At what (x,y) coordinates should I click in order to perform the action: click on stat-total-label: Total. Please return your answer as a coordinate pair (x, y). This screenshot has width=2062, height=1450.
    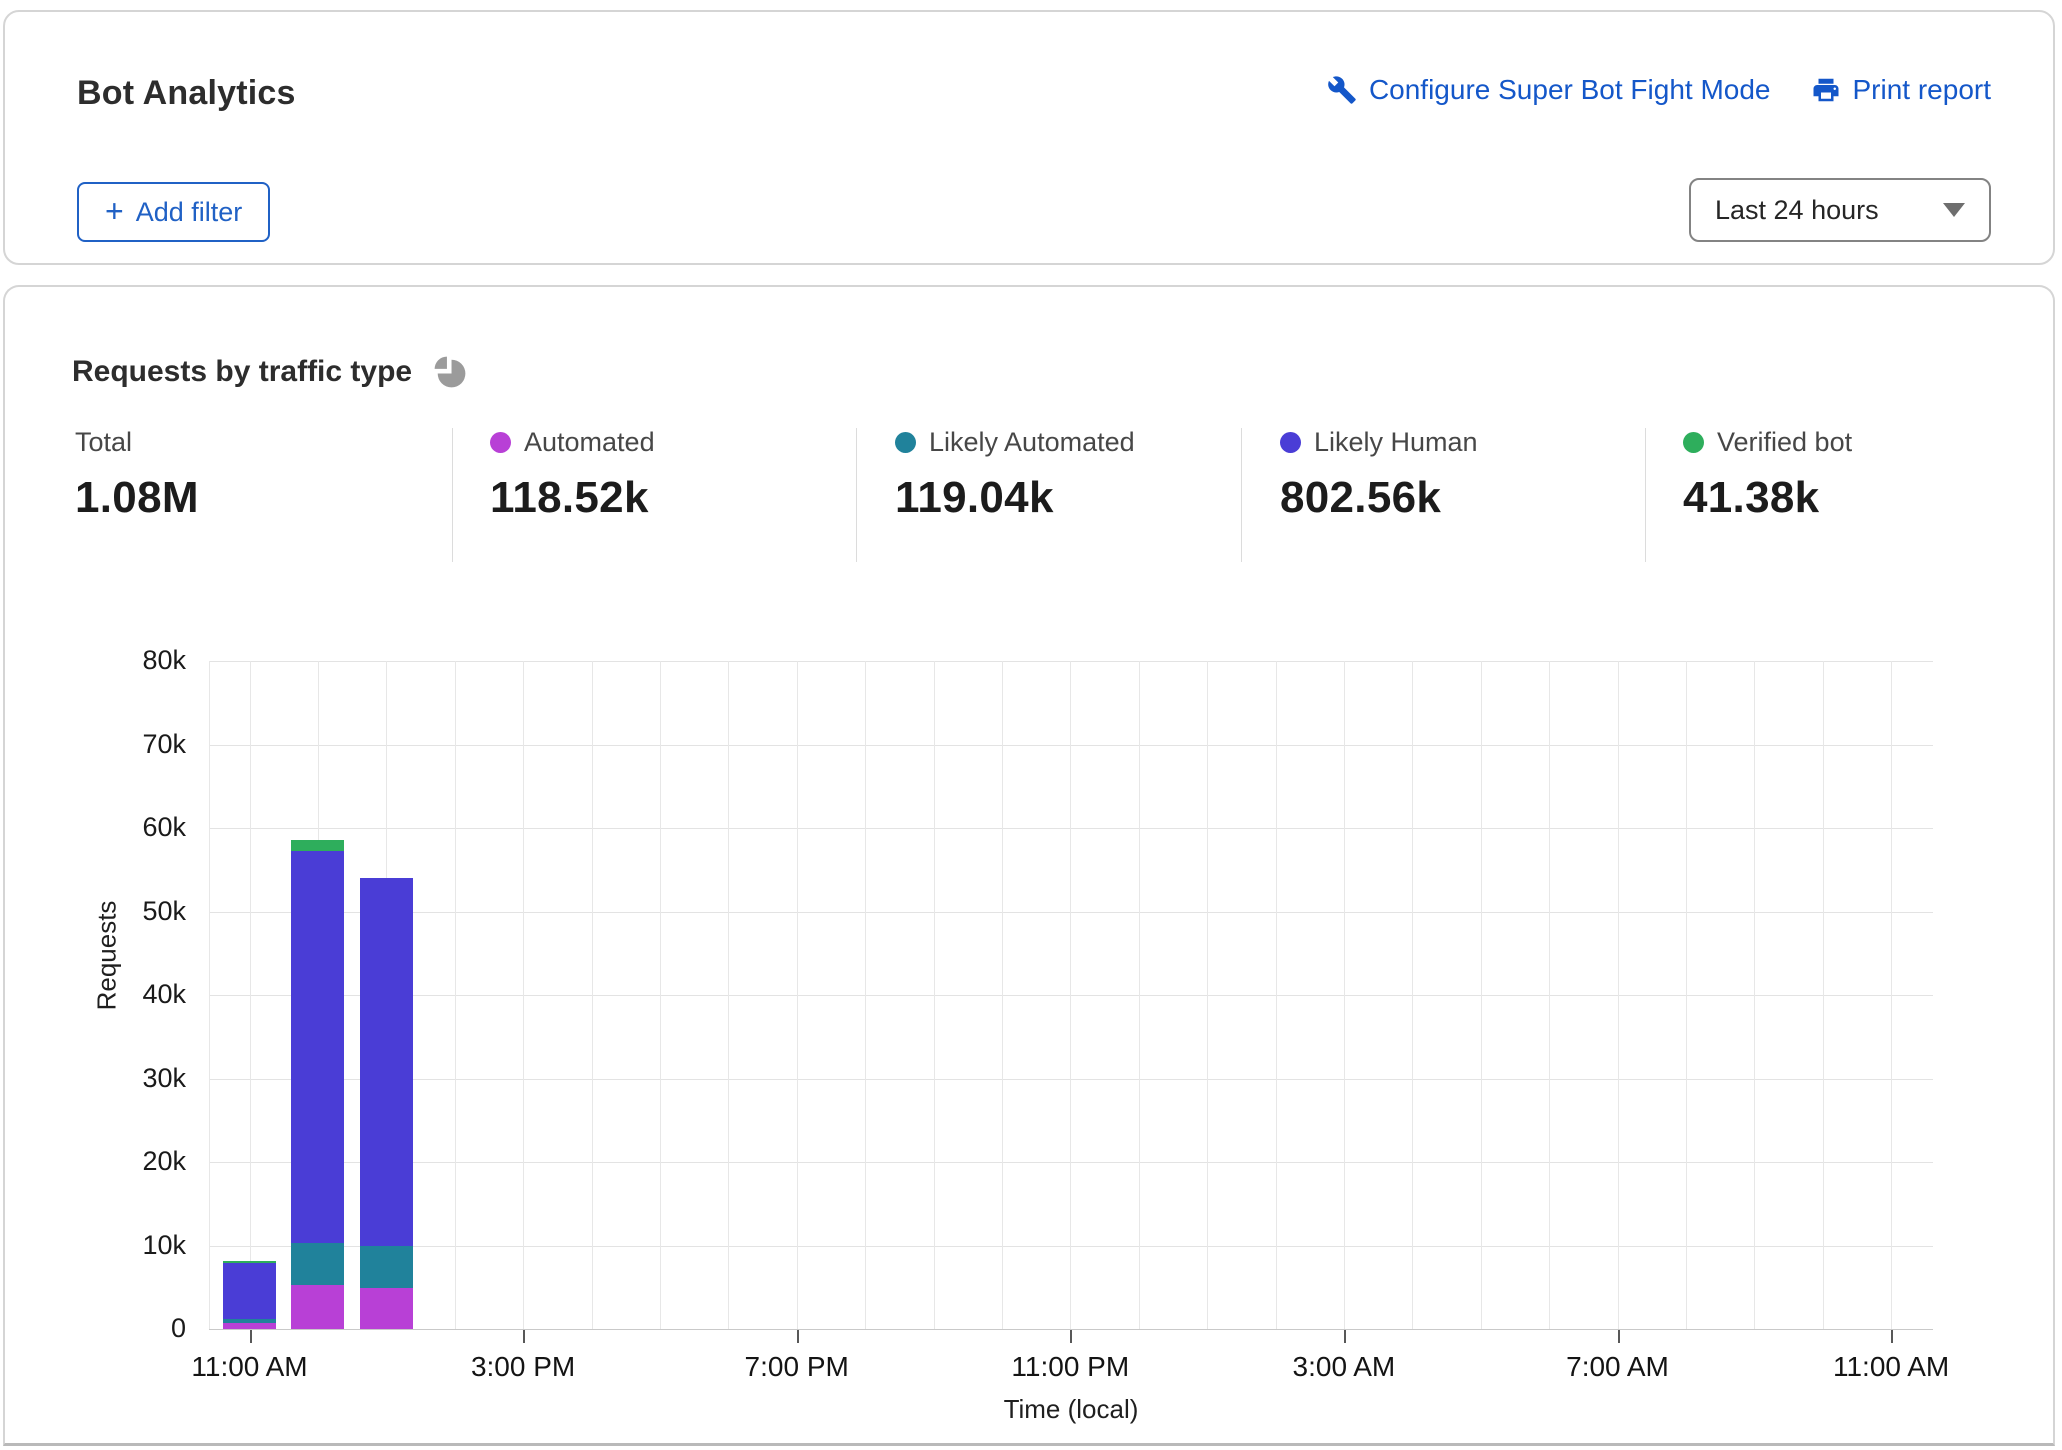
    Looking at the image, I should click on (104, 441).